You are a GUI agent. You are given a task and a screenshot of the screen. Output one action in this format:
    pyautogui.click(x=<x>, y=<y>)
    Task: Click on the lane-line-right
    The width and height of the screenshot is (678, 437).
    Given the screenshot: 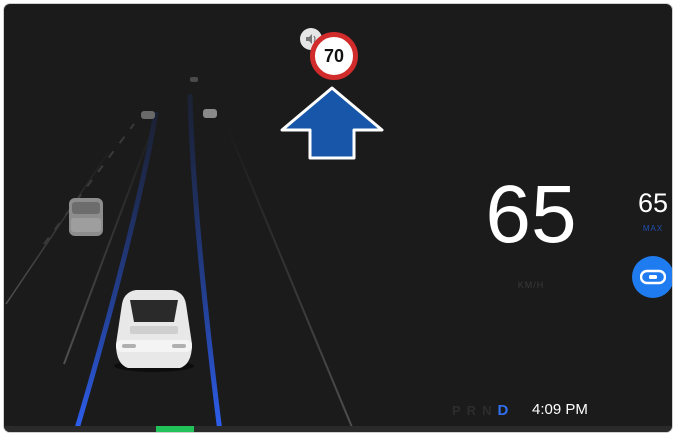 What is the action you would take?
    pyautogui.click(x=205, y=262)
    